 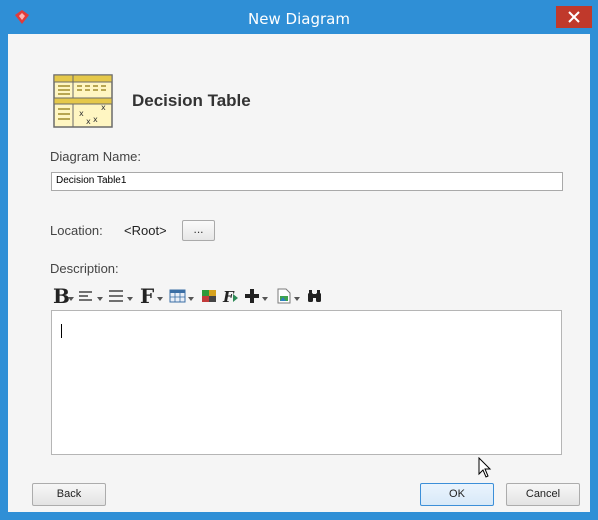 What do you see at coordinates (231, 296) in the screenshot?
I see `format-icon: F` at bounding box center [231, 296].